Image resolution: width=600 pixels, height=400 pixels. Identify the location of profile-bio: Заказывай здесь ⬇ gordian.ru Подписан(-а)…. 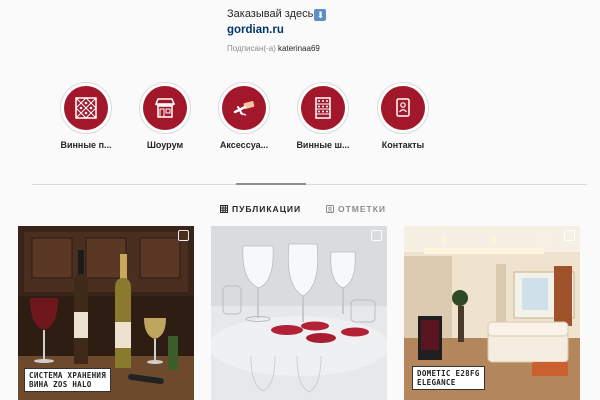
(277, 31).